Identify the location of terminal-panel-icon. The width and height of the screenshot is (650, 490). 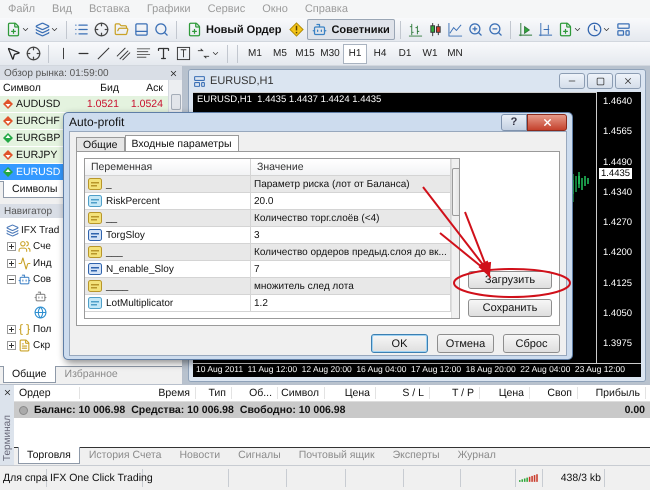
(141, 29).